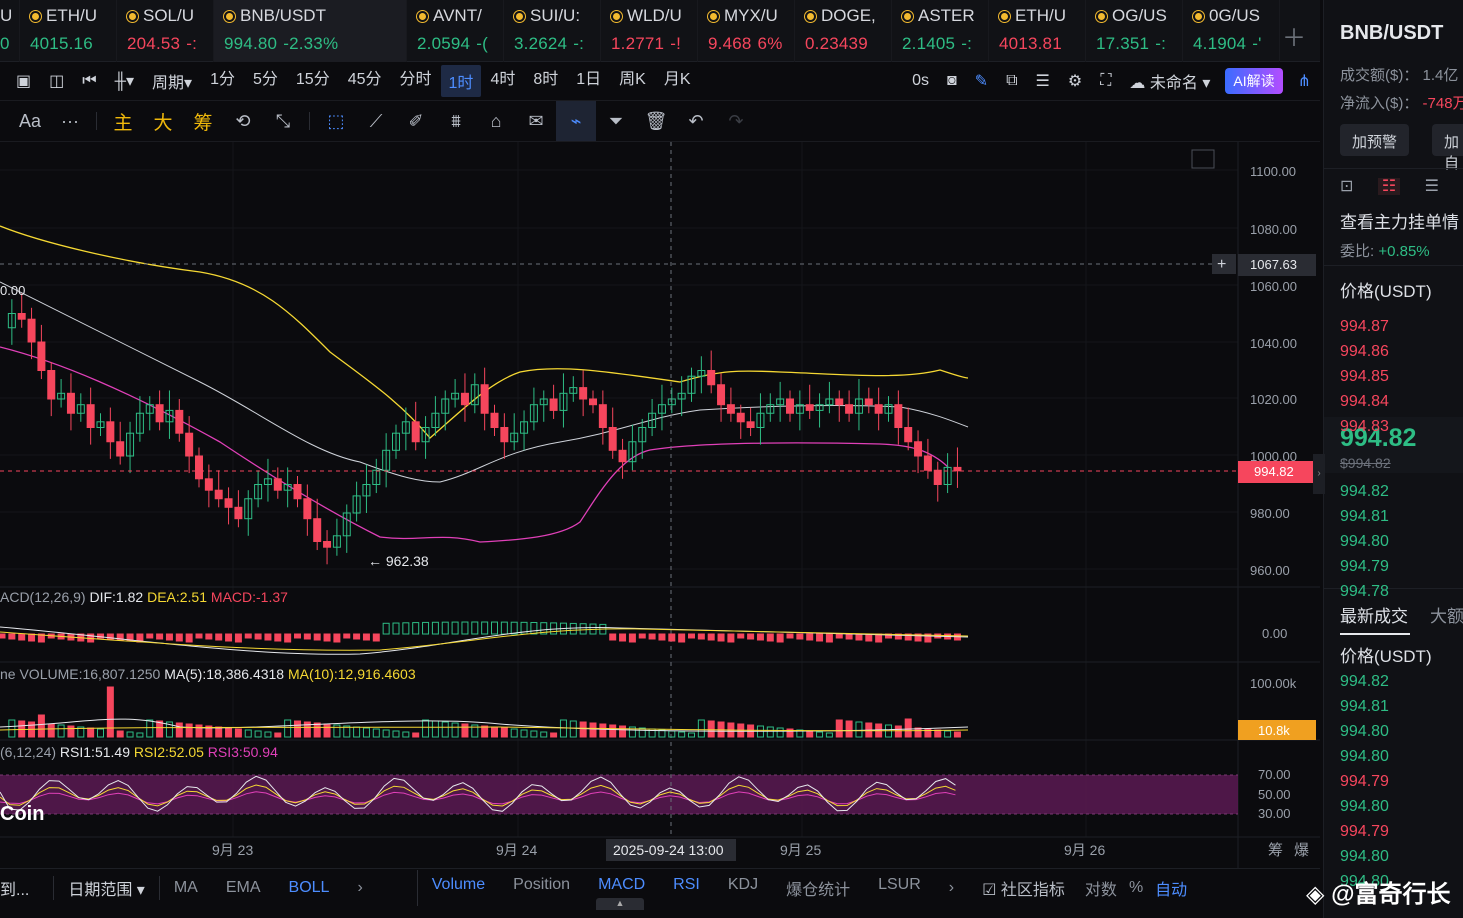 Image resolution: width=1463 pixels, height=918 pixels. Describe the element at coordinates (186, 888) in the screenshot. I see `main-ind-ma: MA` at that location.